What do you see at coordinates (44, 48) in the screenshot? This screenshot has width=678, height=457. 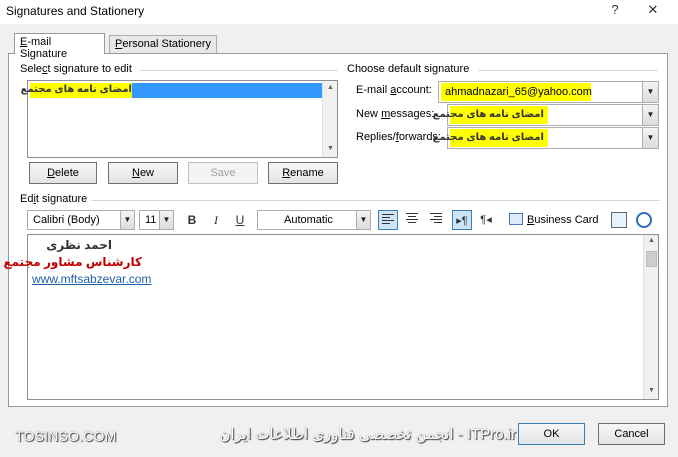 I see `tab-email-signature-label: -mail Signature` at bounding box center [44, 48].